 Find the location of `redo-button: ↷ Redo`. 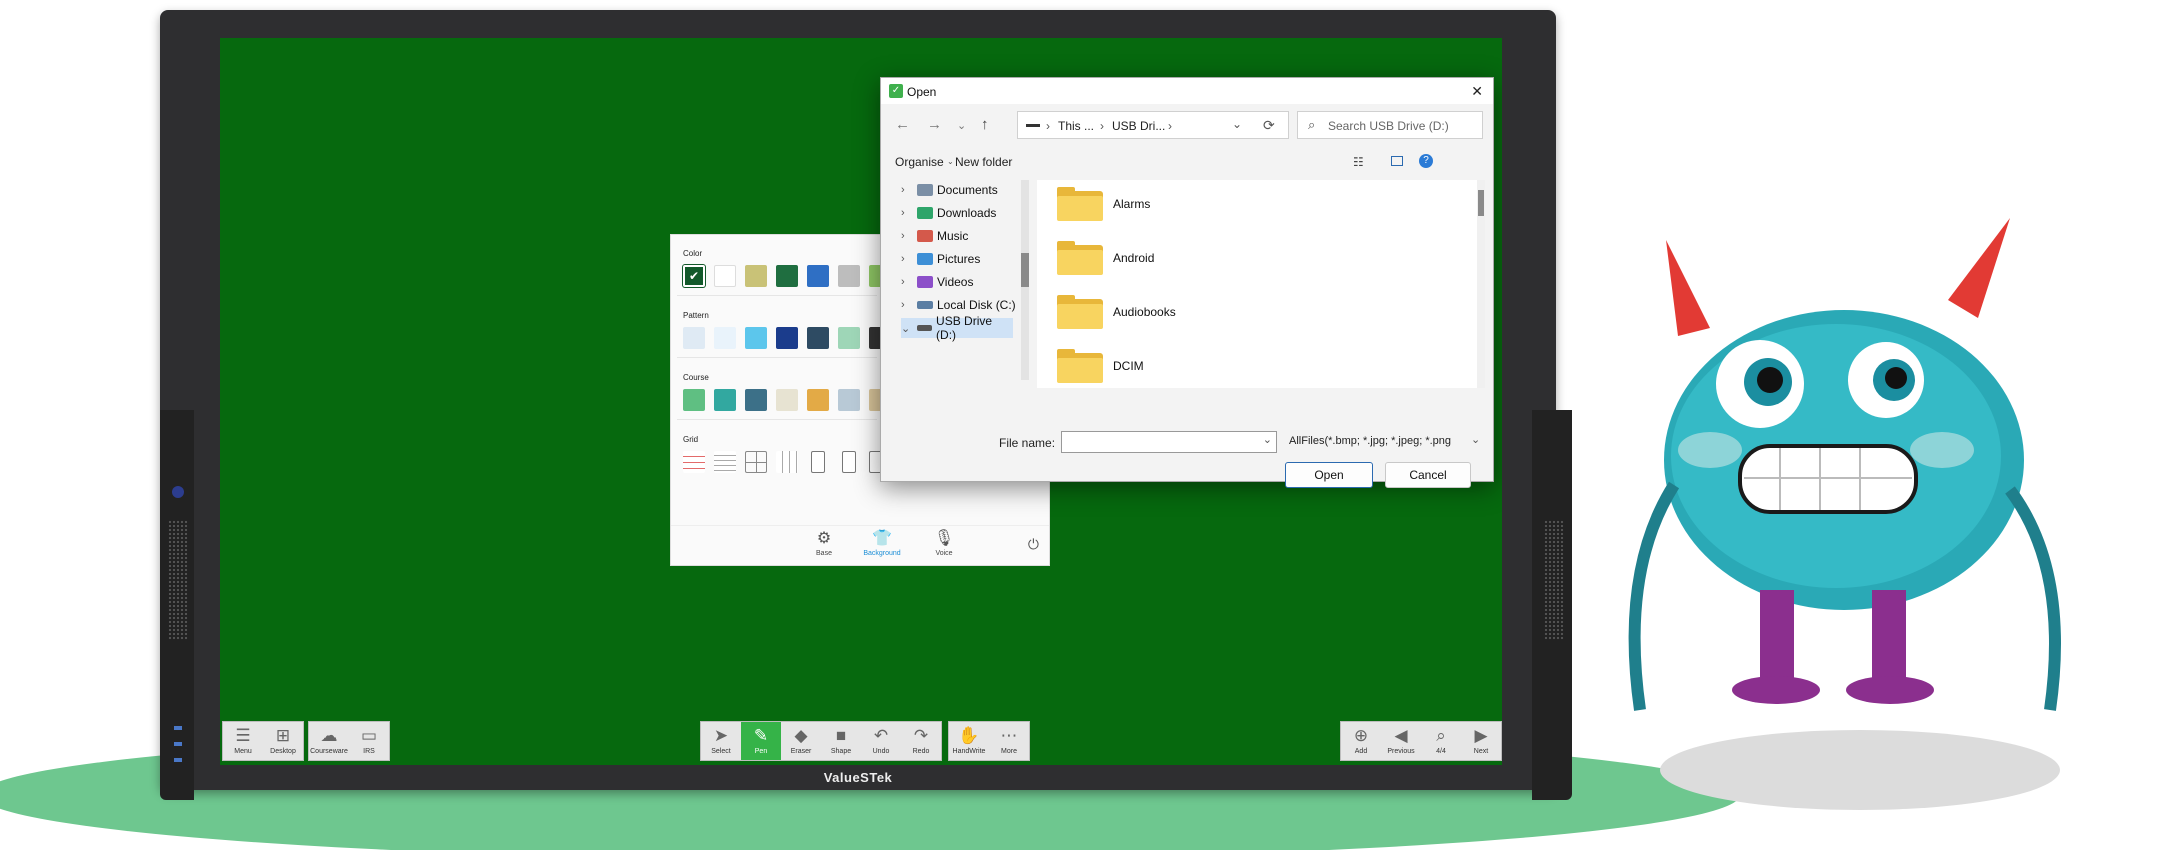

redo-button: ↷ Redo is located at coordinates (921, 741).